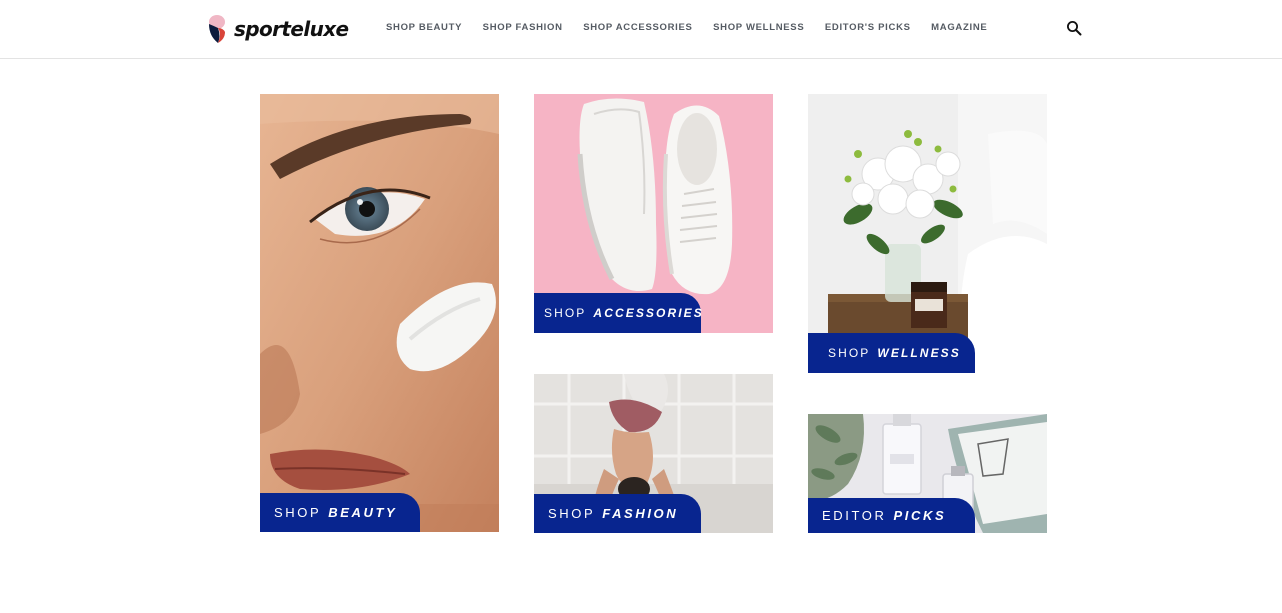 This screenshot has height=613, width=1282. What do you see at coordinates (920, 515) in the screenshot?
I see `tile-label-word: PICKS` at bounding box center [920, 515].